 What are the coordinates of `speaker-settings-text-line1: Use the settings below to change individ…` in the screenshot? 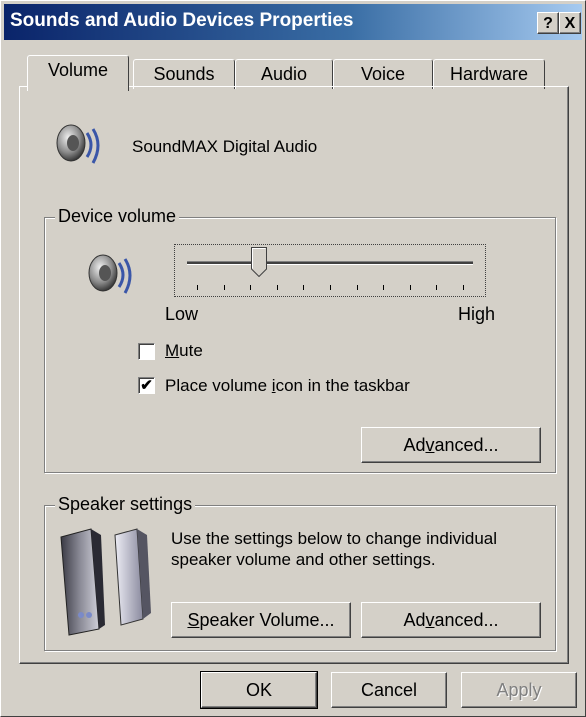 It's located at (334, 538).